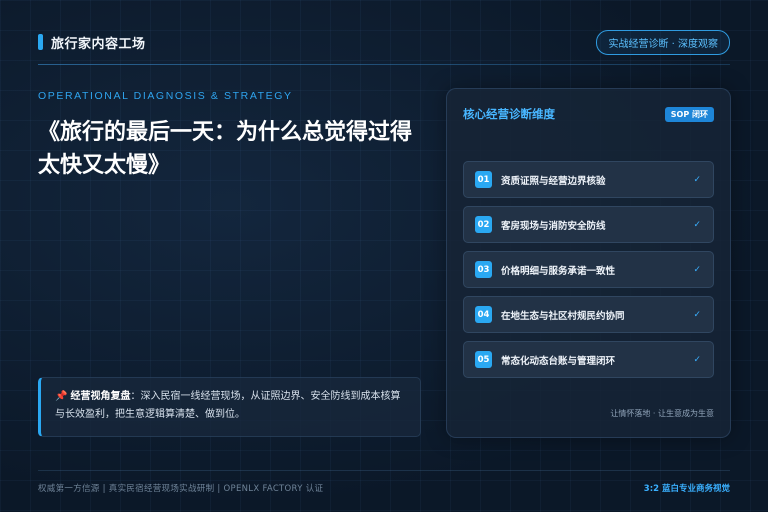 The height and width of the screenshot is (512, 768). What do you see at coordinates (553, 181) in the screenshot?
I see `item-label: 资质证照与经营边界核验` at bounding box center [553, 181].